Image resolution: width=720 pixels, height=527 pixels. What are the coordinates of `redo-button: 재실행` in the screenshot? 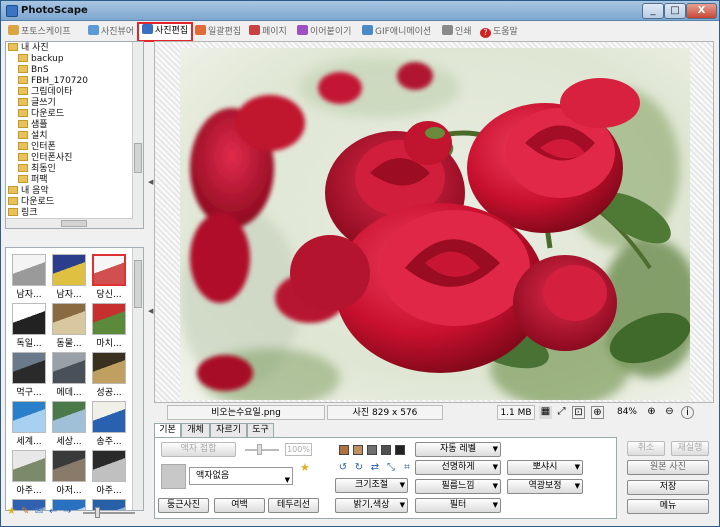 It's located at (690, 448).